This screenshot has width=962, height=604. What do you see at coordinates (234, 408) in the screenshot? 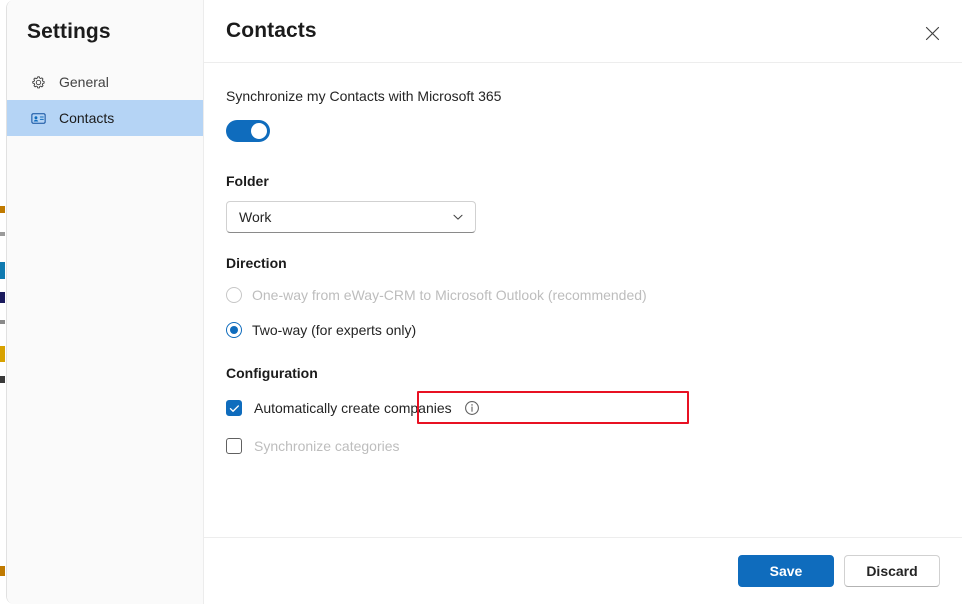
I see `checkbox-checked` at bounding box center [234, 408].